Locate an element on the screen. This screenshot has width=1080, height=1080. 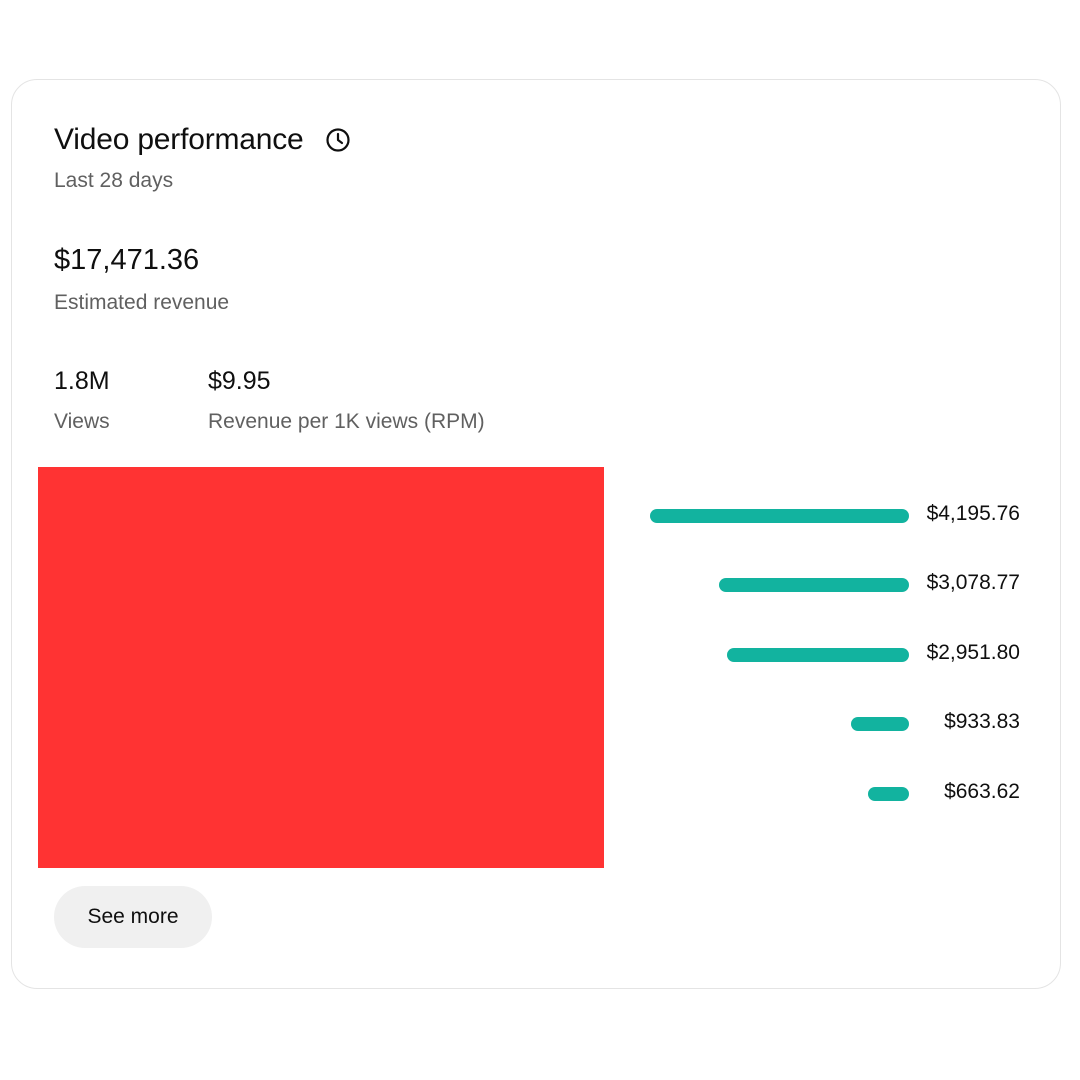
revenue-amount: $663.62 is located at coordinates (982, 791).